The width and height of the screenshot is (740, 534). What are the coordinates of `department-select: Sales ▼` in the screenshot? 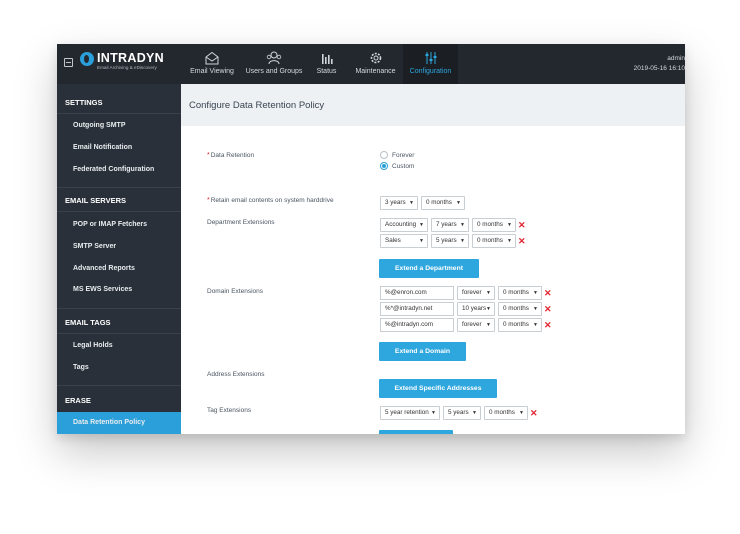 It's located at (404, 241).